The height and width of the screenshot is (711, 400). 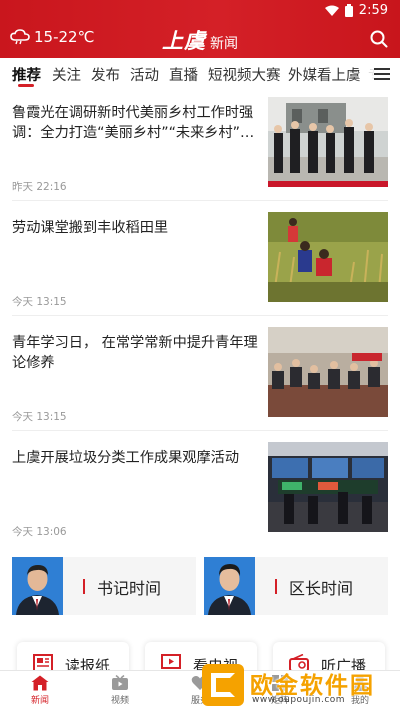 I want to click on logo-script: 上虞, so click(x=184, y=40).